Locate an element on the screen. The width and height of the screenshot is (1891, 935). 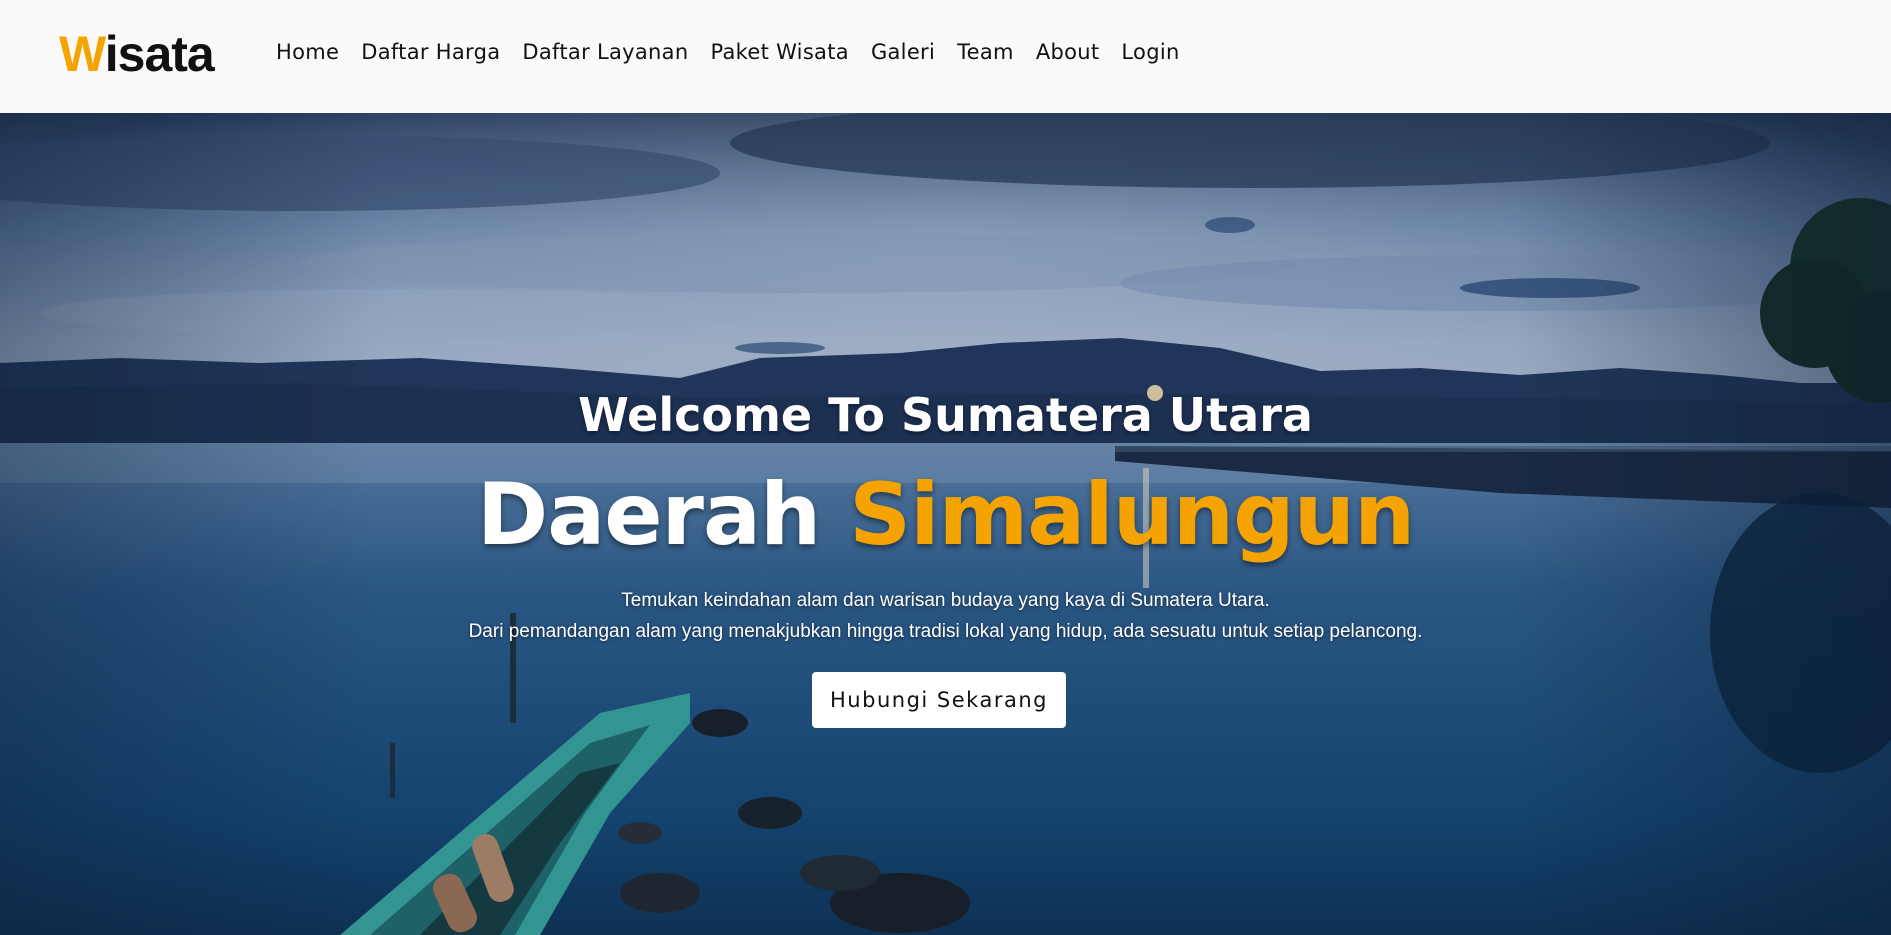
nav-team: Team is located at coordinates (985, 52).